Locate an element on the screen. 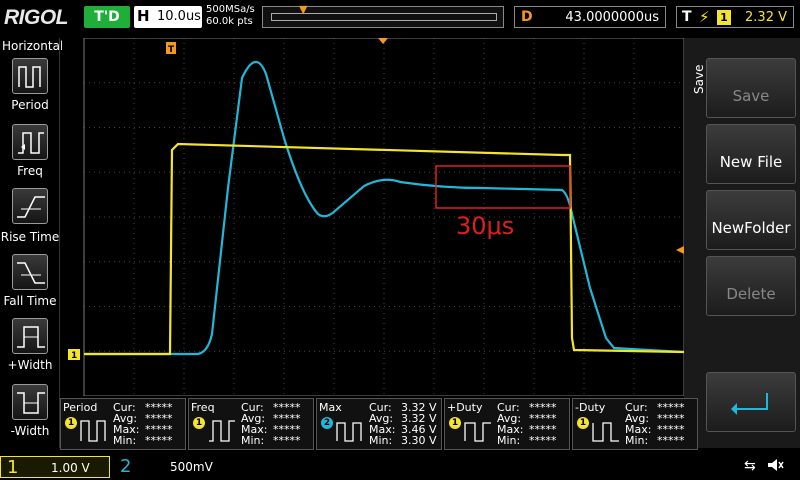 This screenshot has width=800, height=480. save-button: Save is located at coordinates (751, 88).